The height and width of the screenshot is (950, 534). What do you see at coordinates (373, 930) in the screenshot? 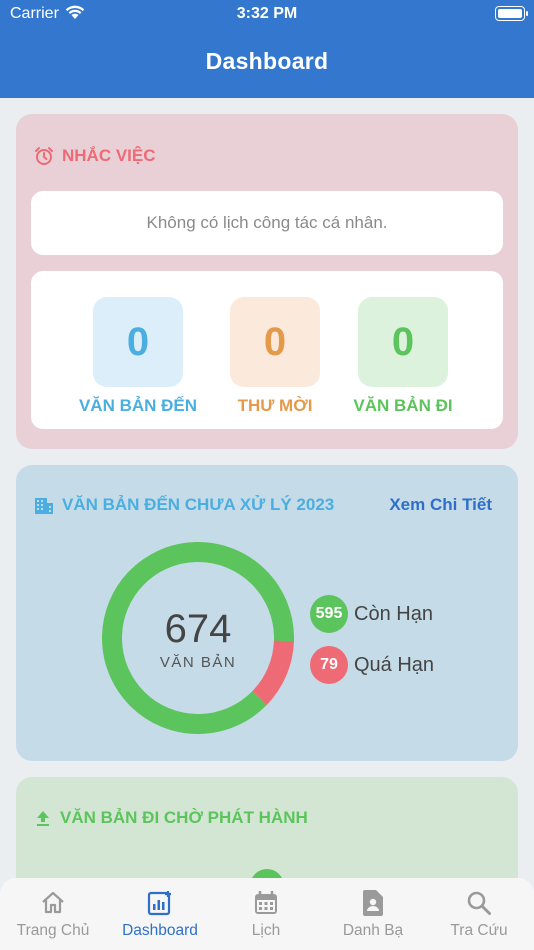
I see `tab-contacts-label: Danh Bạ` at bounding box center [373, 930].